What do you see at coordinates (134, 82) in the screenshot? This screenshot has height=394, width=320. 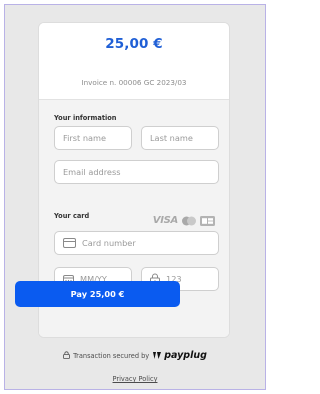 I see `invoice-number: Invoice n. 00006 GC 2023/03` at bounding box center [134, 82].